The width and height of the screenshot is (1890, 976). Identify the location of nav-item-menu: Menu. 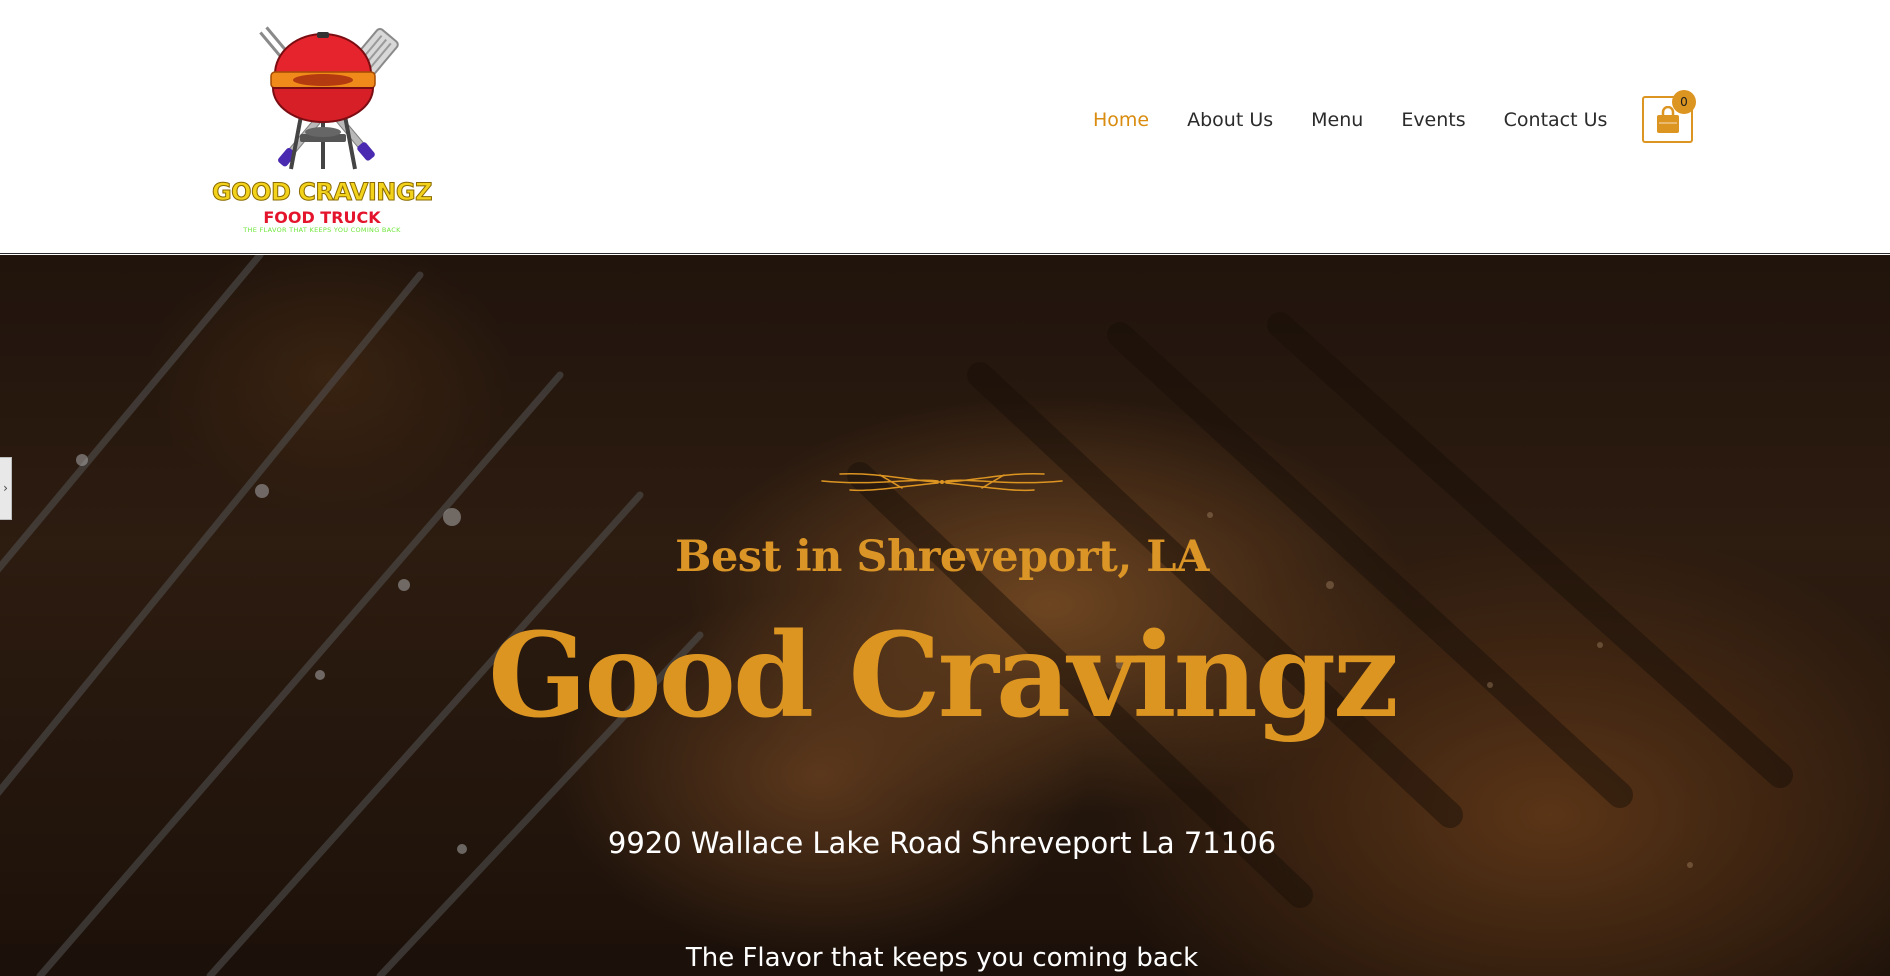
(1337, 120).